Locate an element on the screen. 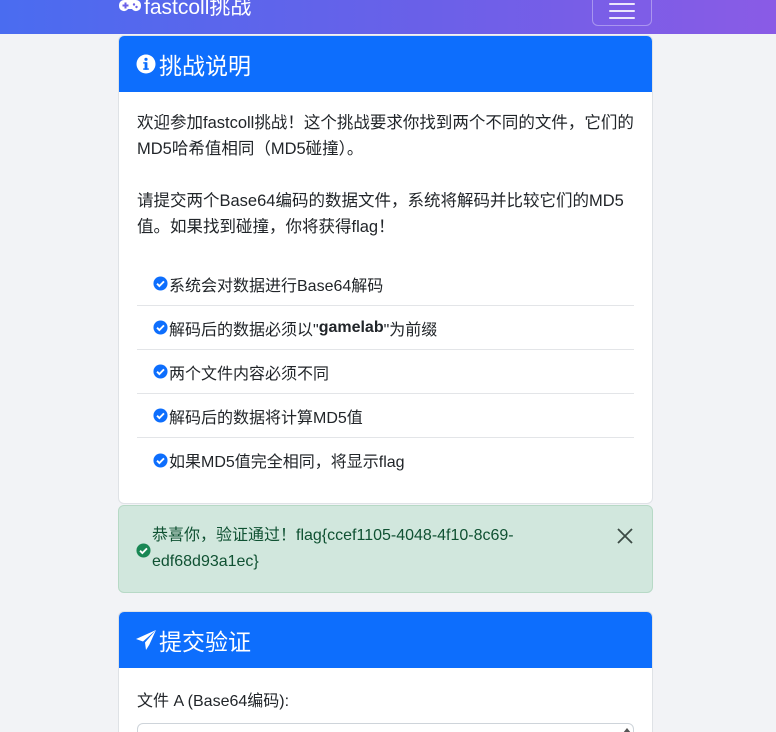 Image resolution: width=776 pixels, height=732 pixels. list-item: 解码后的数据将计算MD5值 is located at coordinates (385, 416).